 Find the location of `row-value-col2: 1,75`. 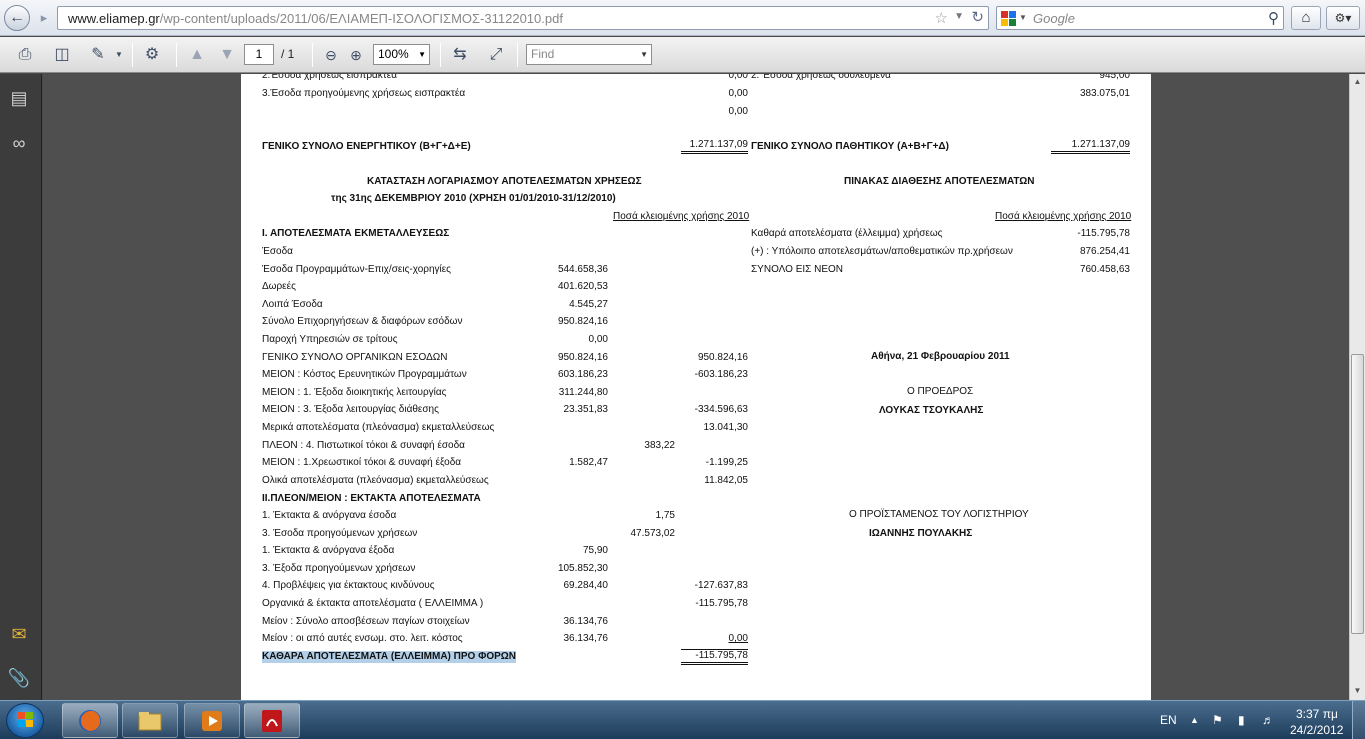

row-value-col2: 1,75 is located at coordinates (665, 515).